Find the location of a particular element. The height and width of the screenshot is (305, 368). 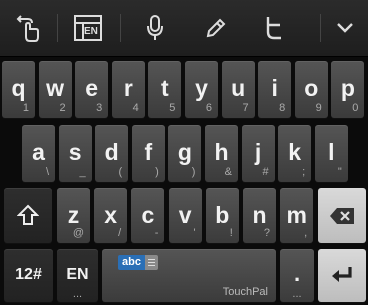

handwriting-button is located at coordinates (216, 28).